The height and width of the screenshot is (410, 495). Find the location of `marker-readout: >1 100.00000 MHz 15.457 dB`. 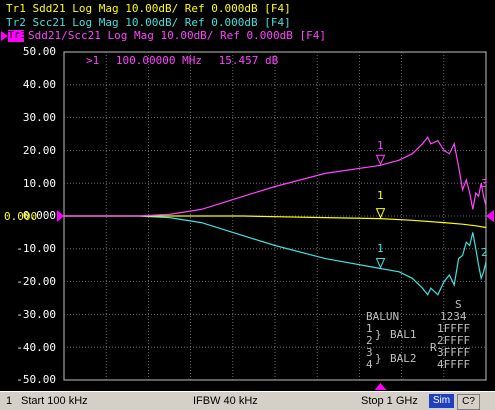

marker-readout: >1 100.00000 MHz 15.457 dB is located at coordinates (182, 60).